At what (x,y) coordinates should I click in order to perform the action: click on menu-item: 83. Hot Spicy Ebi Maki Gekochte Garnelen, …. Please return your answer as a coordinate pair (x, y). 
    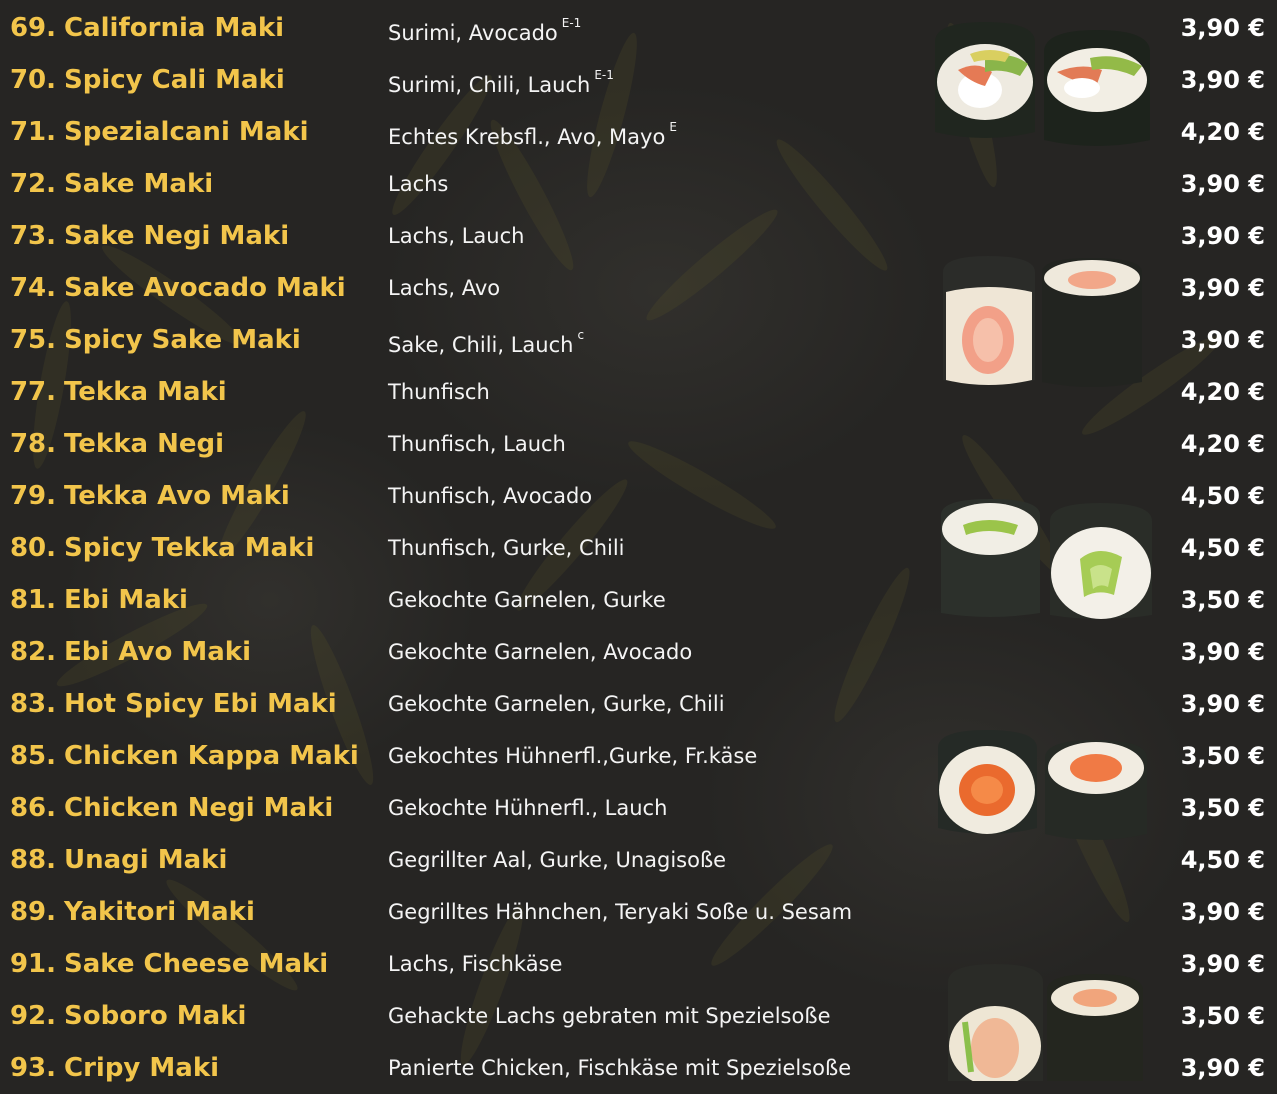
    Looking at the image, I should click on (638, 704).